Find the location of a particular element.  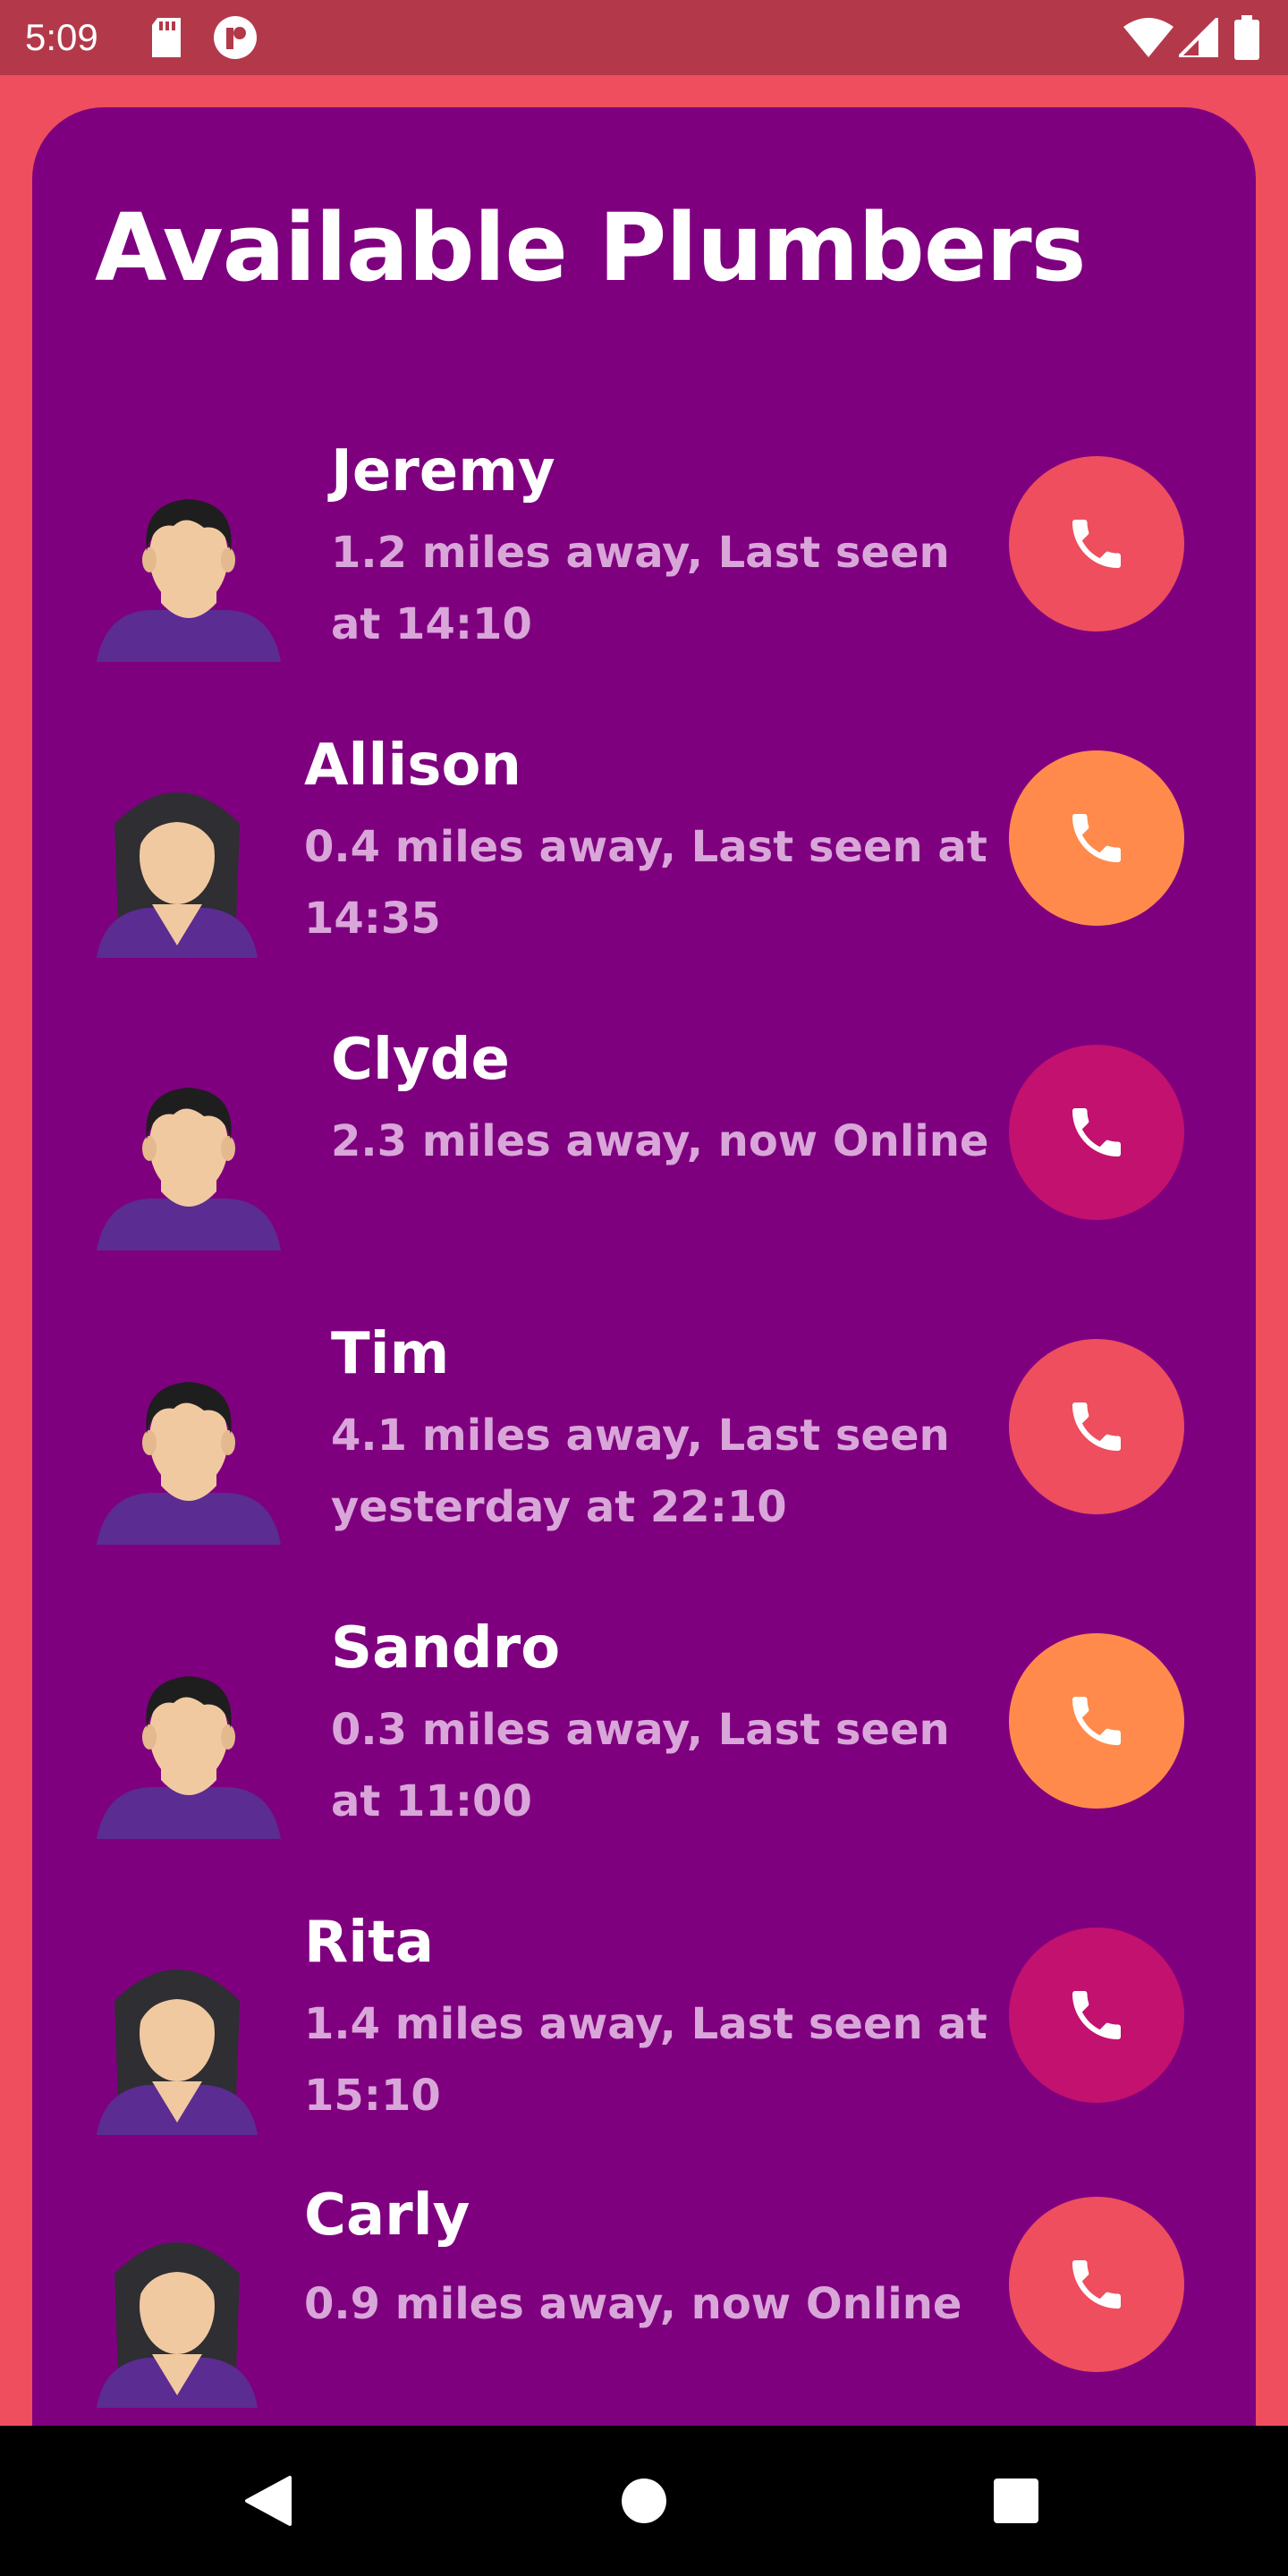

plumber-status: 0.4 miles away, Last seen at 14:35 is located at coordinates (645, 883).